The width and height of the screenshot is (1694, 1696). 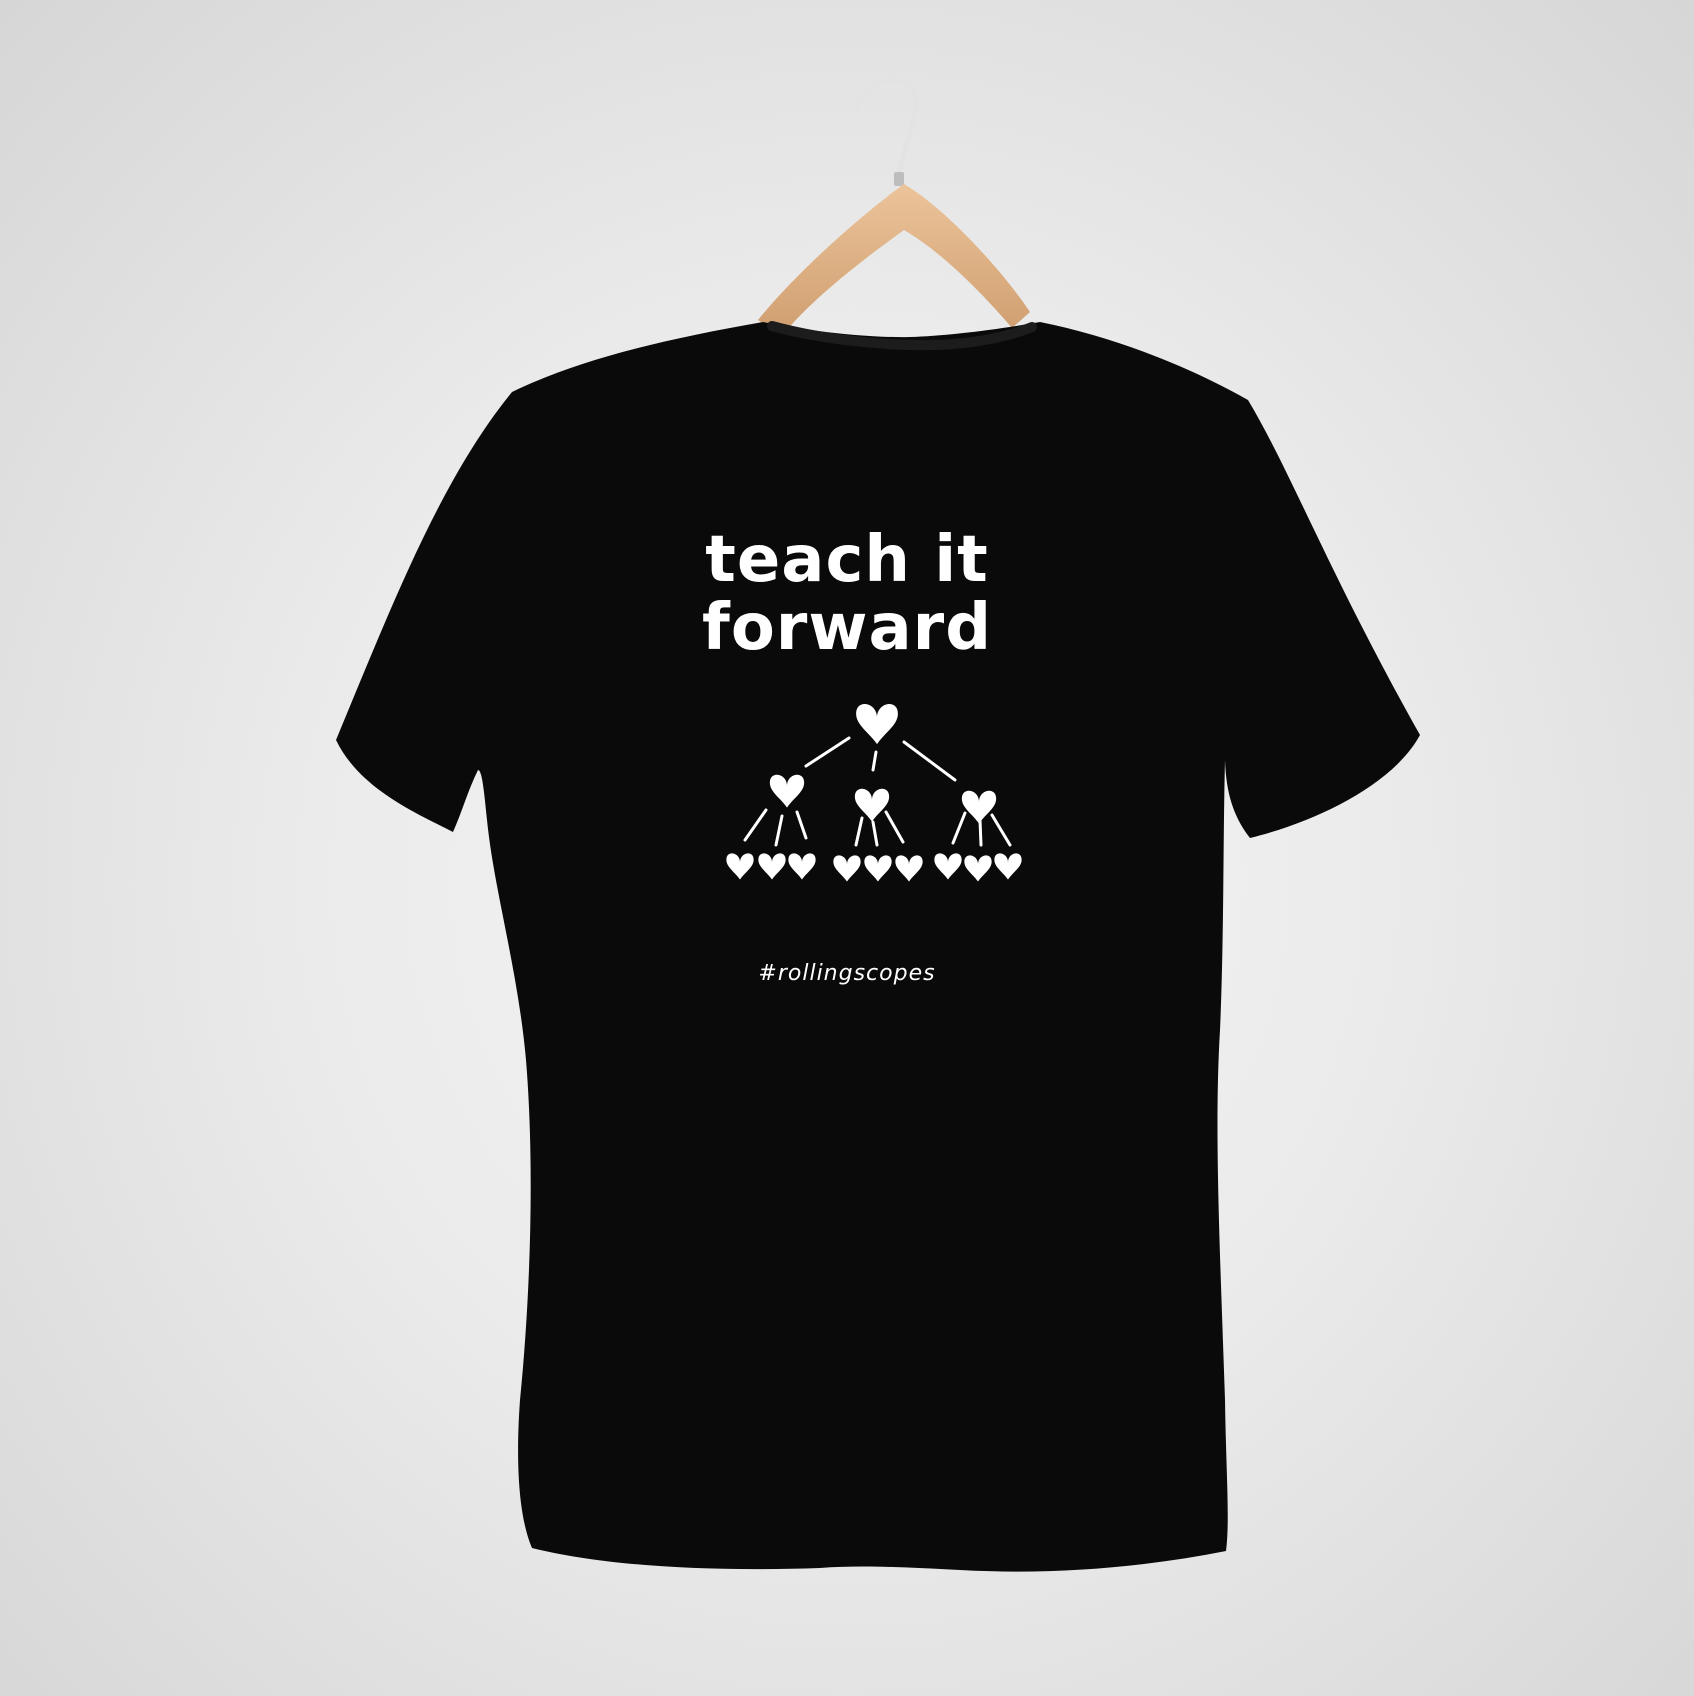 What do you see at coordinates (847, 560) in the screenshot?
I see `print-title-line-1: teach it` at bounding box center [847, 560].